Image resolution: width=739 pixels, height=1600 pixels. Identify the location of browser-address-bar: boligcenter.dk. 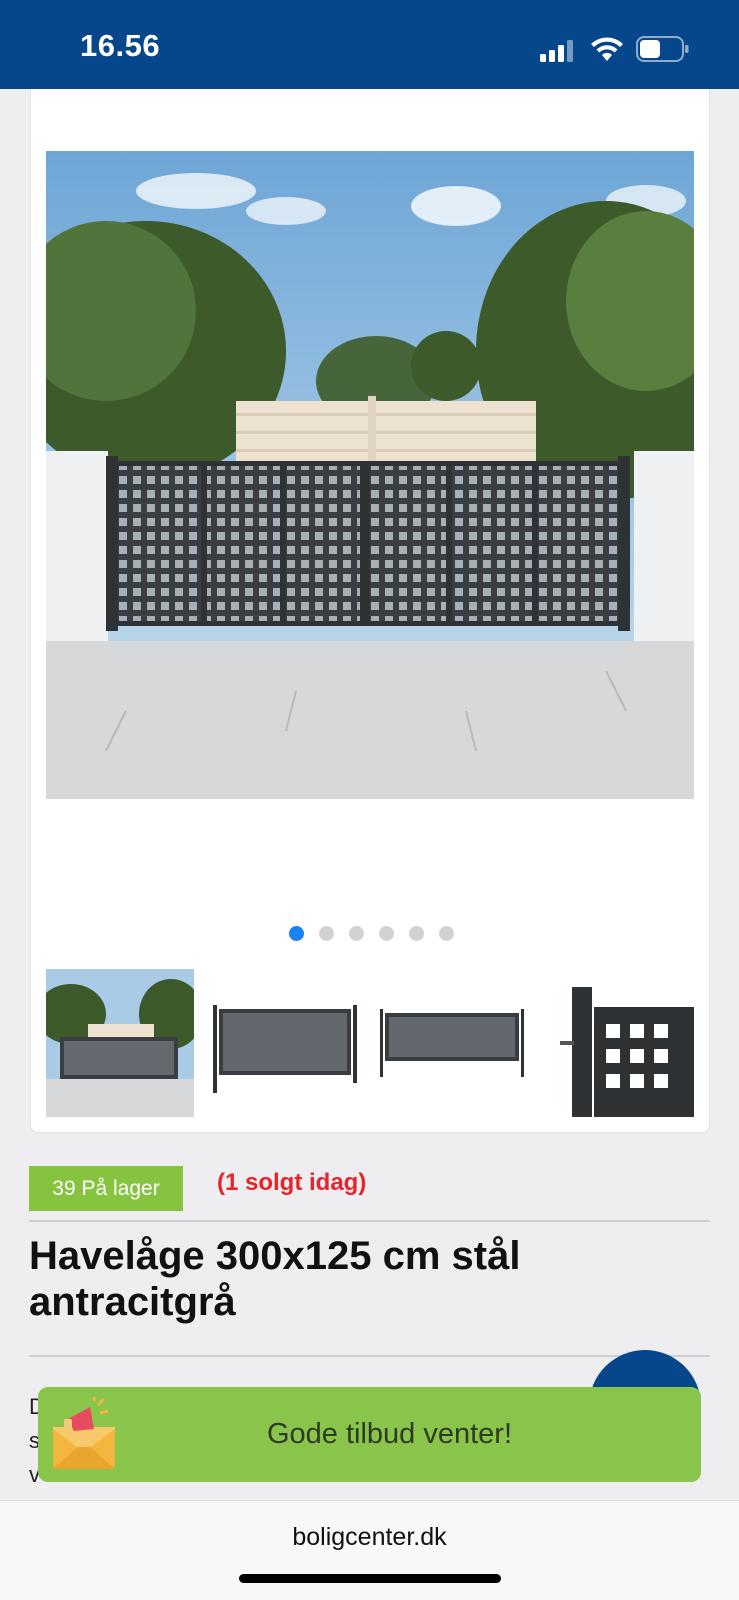
(369, 1550).